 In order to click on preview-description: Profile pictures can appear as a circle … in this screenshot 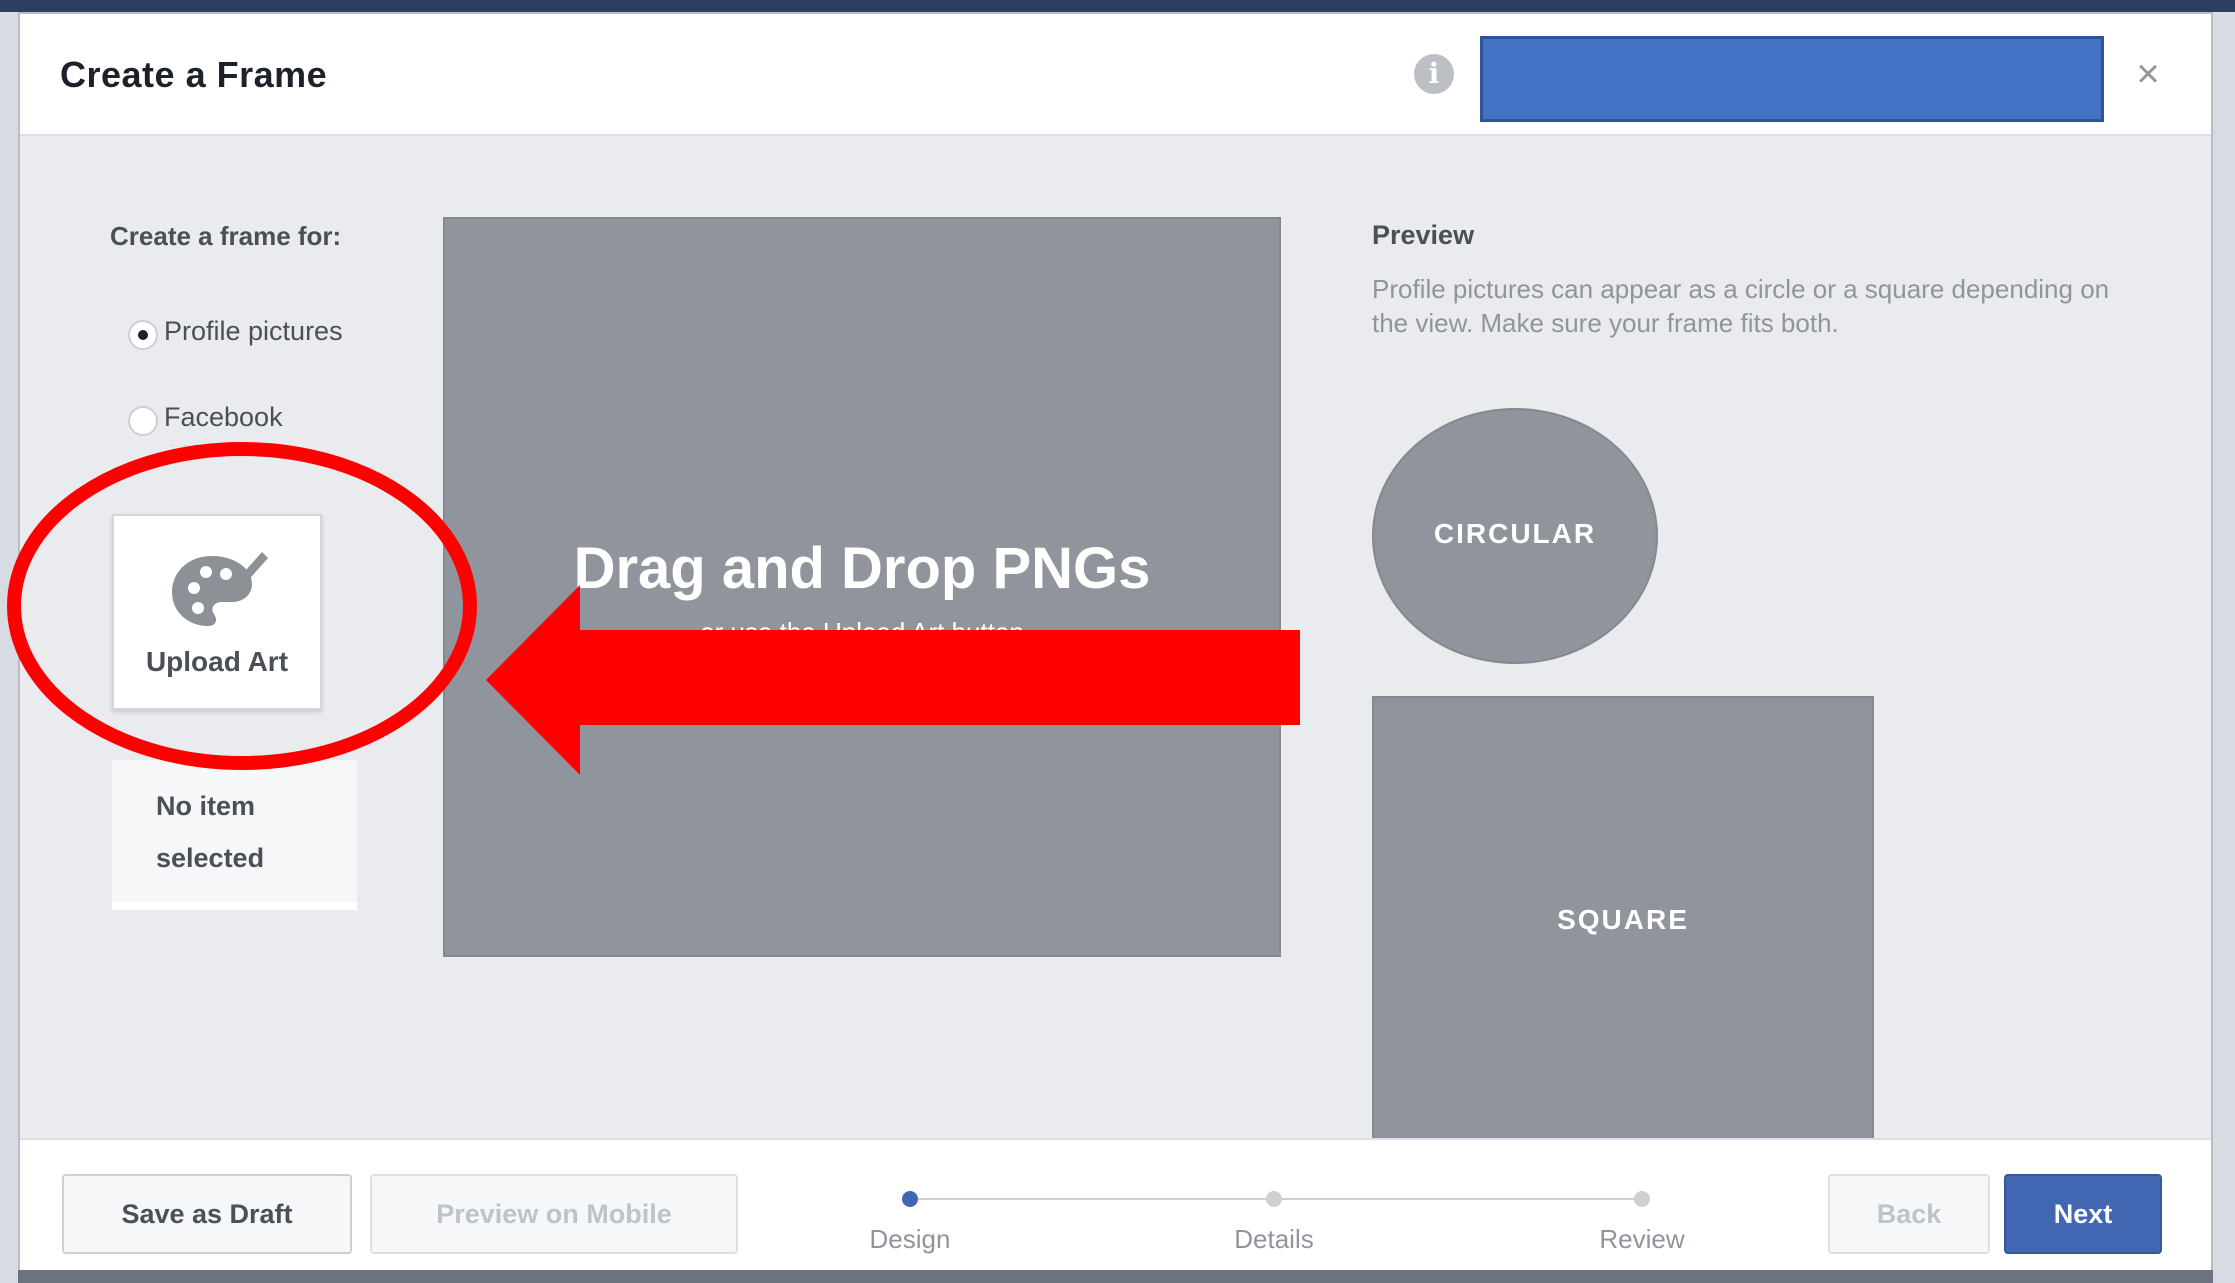, I will do `click(1741, 306)`.